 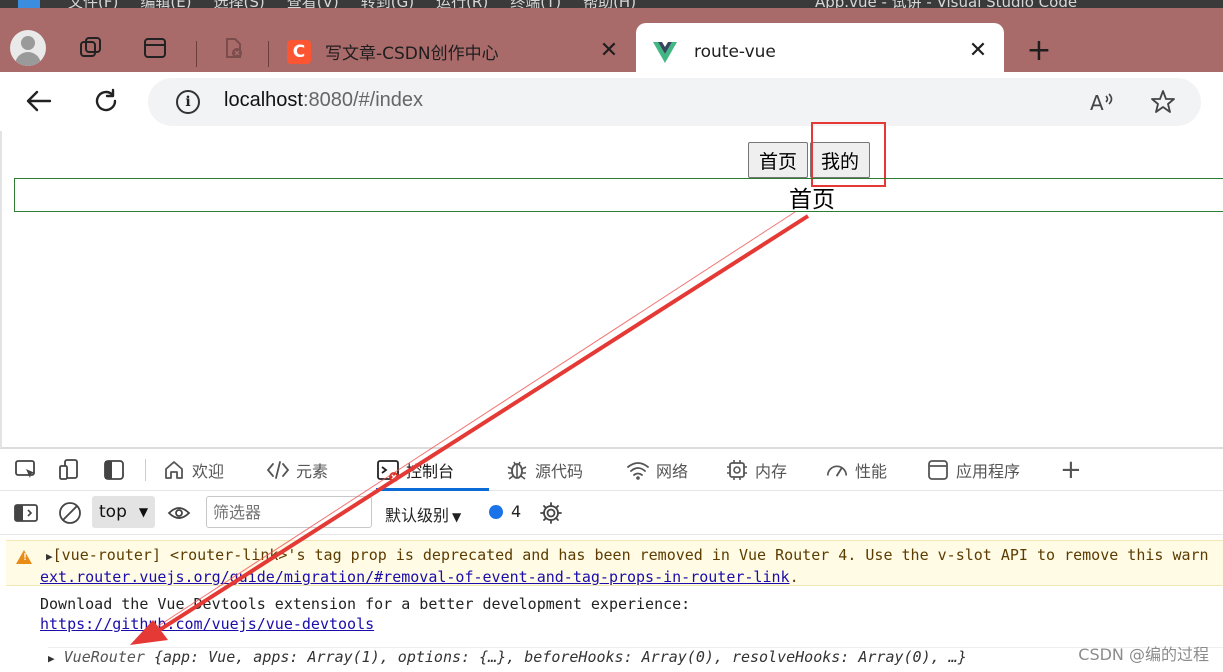 I want to click on tab-welcome: 欢迎, so click(x=193, y=470).